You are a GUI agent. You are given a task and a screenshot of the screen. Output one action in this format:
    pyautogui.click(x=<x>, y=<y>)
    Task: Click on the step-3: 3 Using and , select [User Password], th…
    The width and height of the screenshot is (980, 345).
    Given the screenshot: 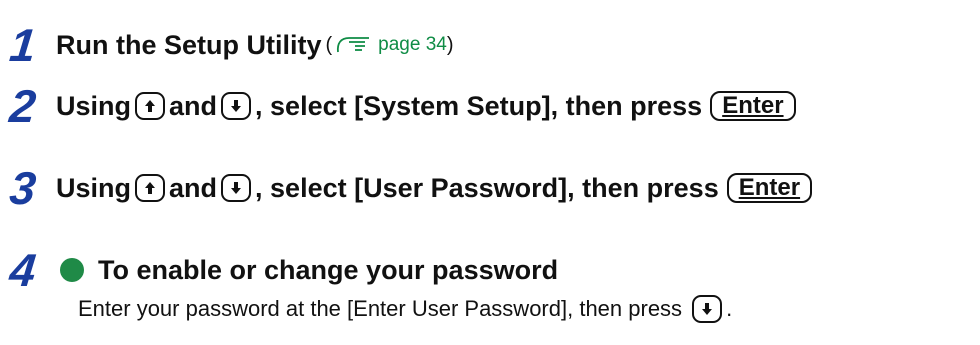 What is the action you would take?
    pyautogui.click(x=406, y=188)
    